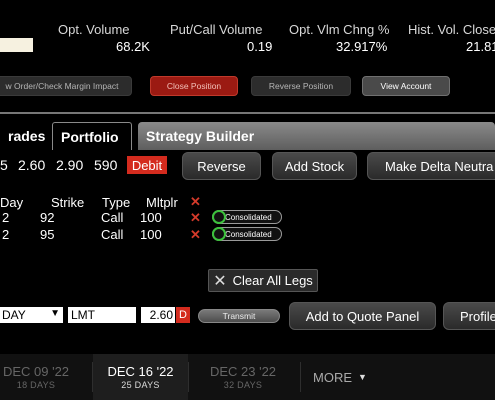 Image resolution: width=495 pixels, height=400 pixels. Describe the element at coordinates (47, 234) in the screenshot. I see `leg-strike: 95` at that location.